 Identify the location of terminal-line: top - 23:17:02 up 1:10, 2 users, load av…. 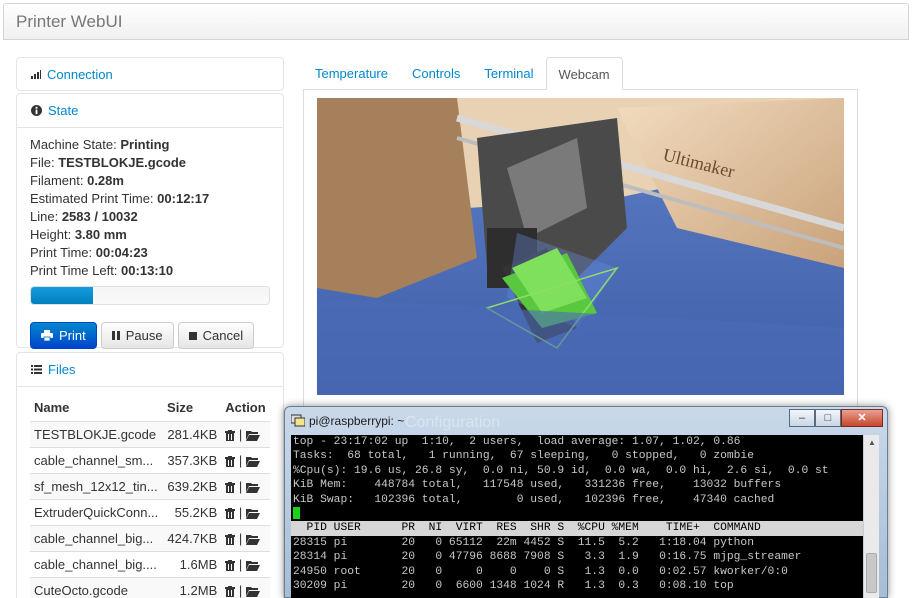
(517, 442).